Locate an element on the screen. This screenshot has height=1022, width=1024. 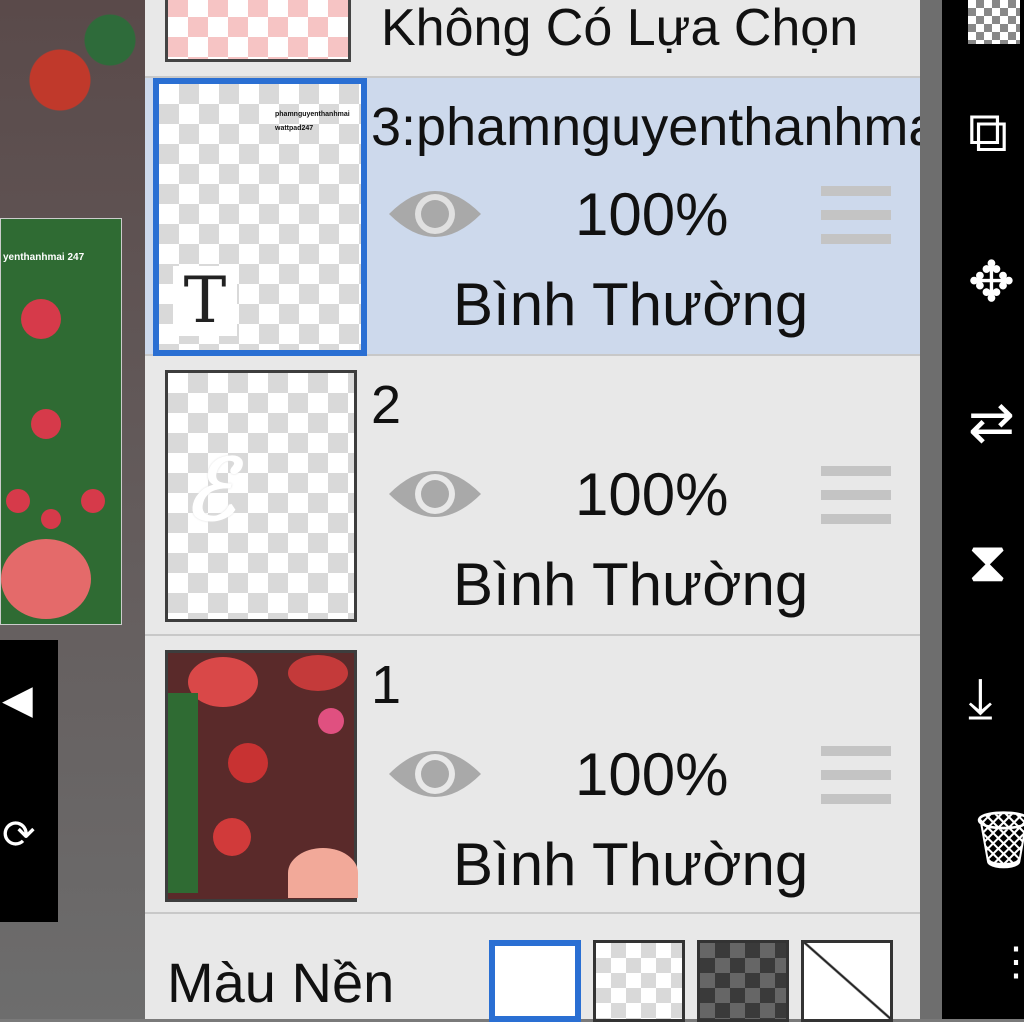
thumb-text: phamnguyenthanhmai wattpad247 is located at coordinates (312, 121).